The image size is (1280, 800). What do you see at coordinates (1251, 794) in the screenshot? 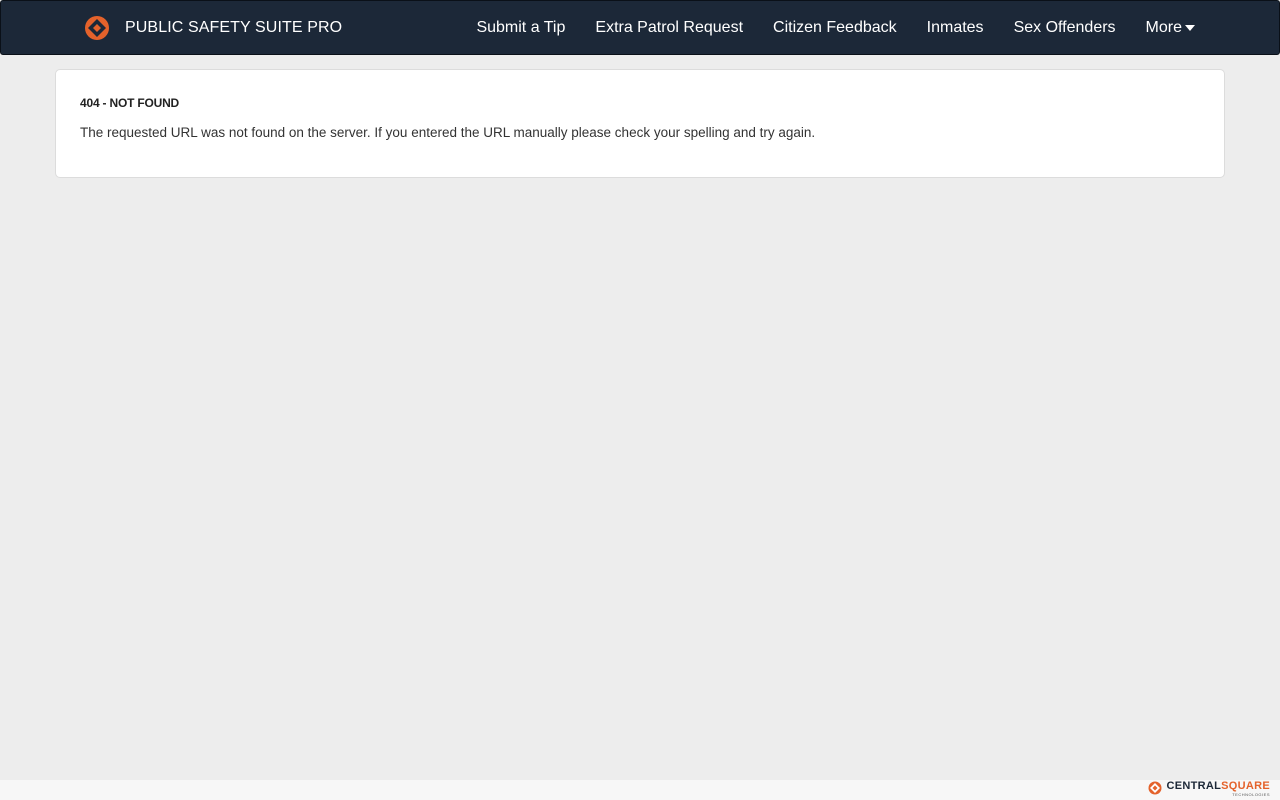
I see `footer-brand-sub: TECHNOLOGIES` at bounding box center [1251, 794].